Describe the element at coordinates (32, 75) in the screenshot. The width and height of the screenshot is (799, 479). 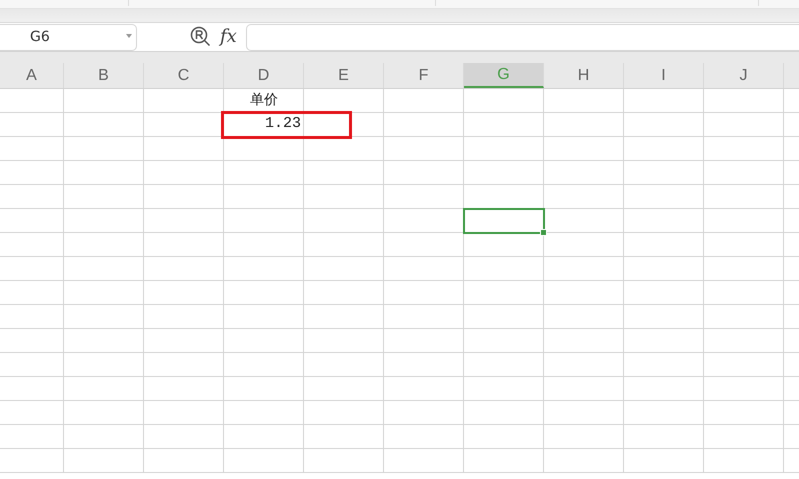
I see `column-header: A` at that location.